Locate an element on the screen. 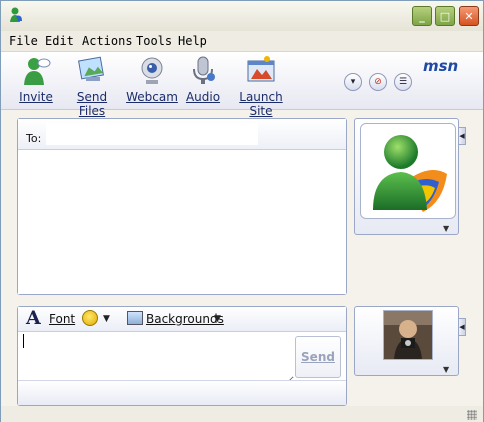 The height and width of the screenshot is (422, 484). menu-actions: Actions is located at coordinates (107, 41).